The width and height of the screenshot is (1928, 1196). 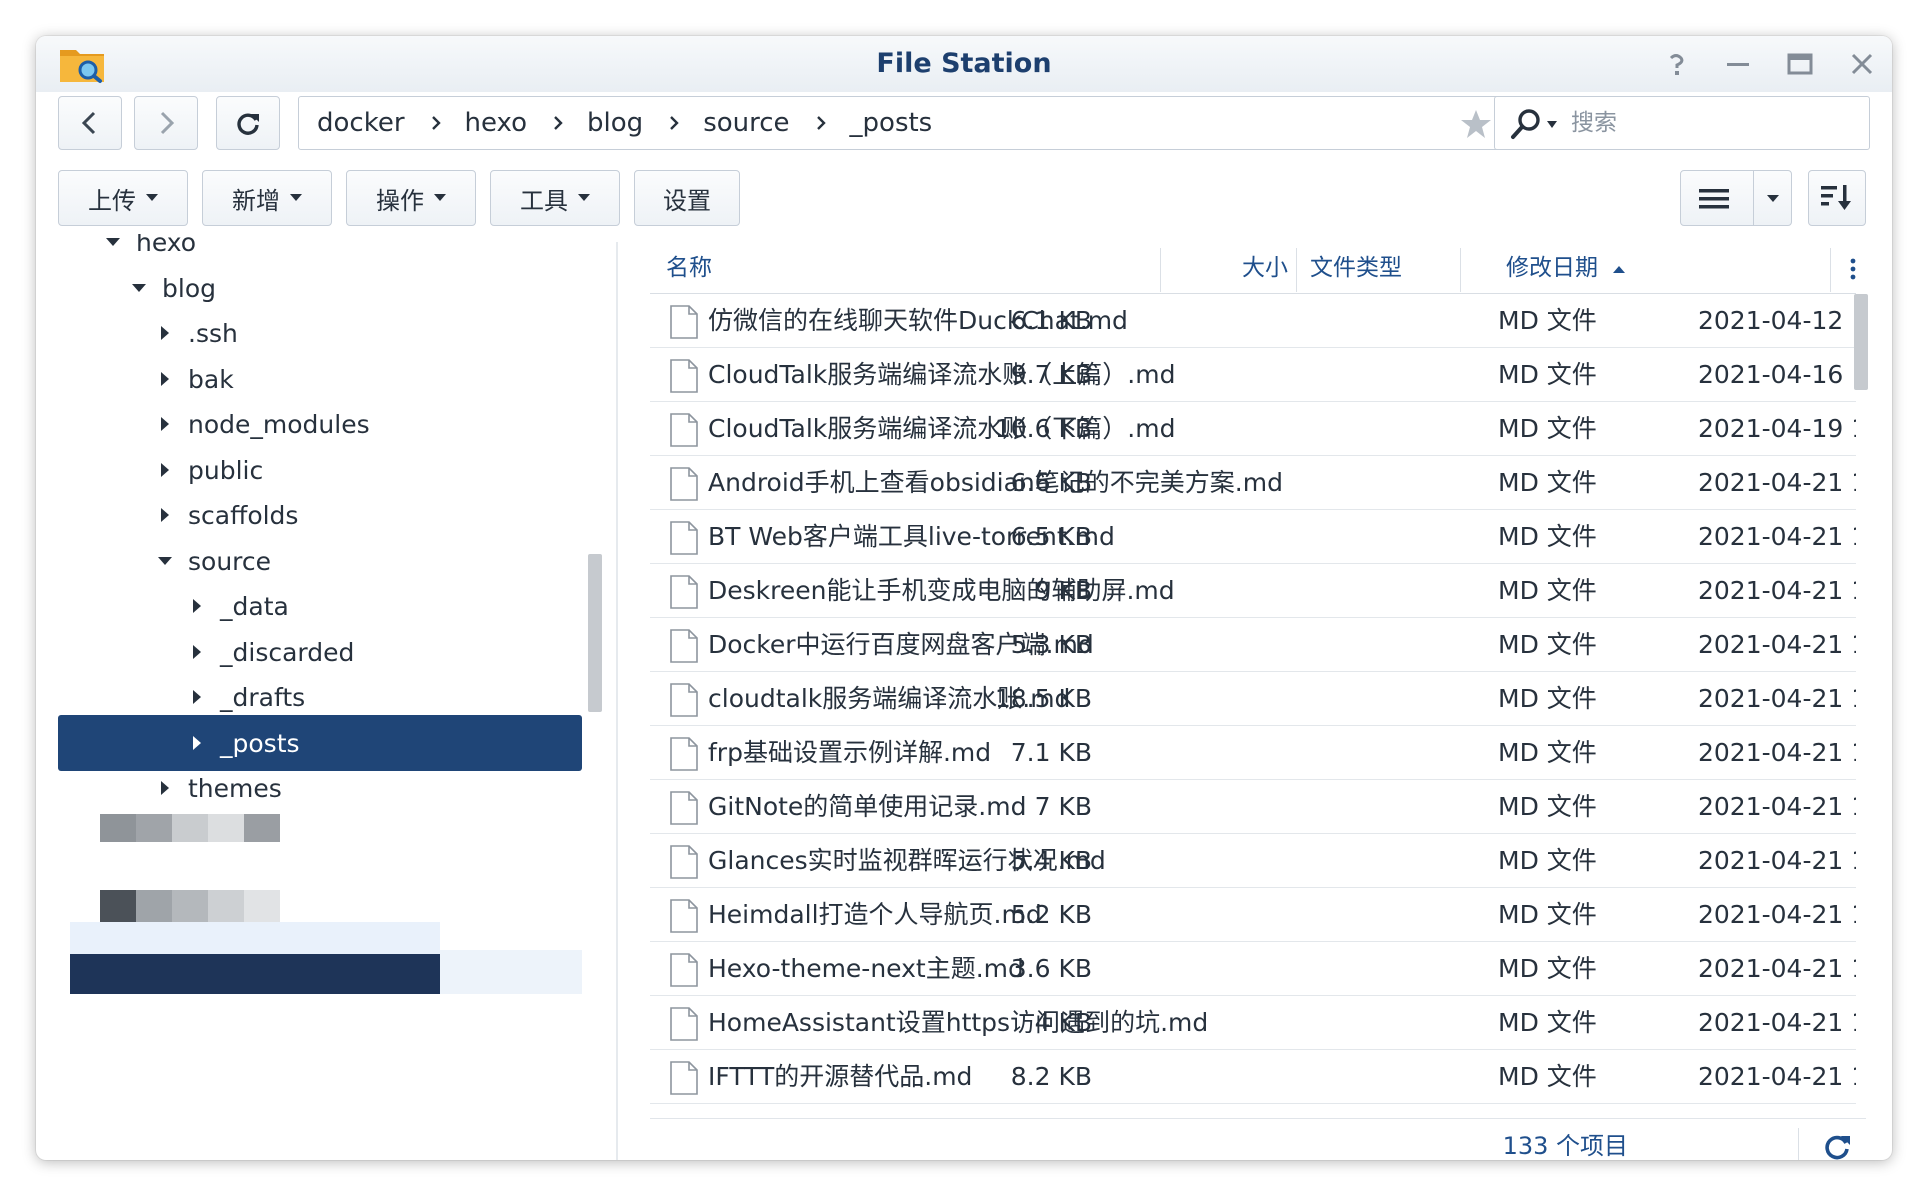 I want to click on forward-button, so click(x=166, y=123).